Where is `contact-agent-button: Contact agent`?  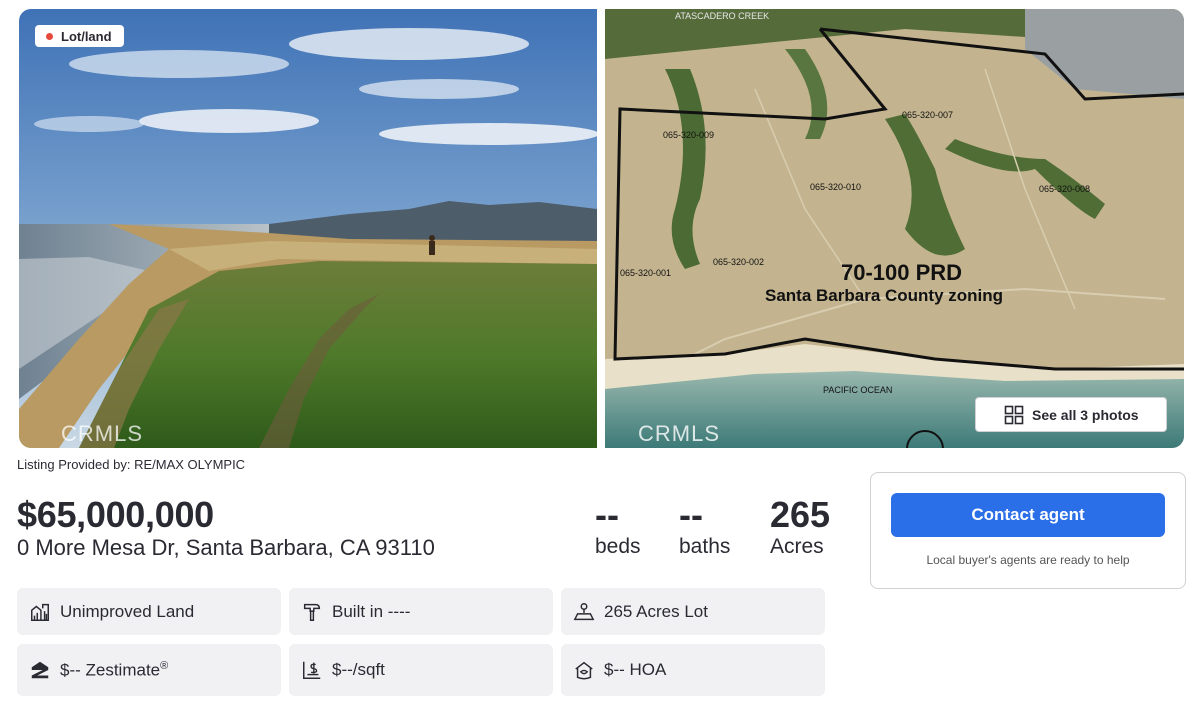
contact-agent-button: Contact agent is located at coordinates (1028, 515).